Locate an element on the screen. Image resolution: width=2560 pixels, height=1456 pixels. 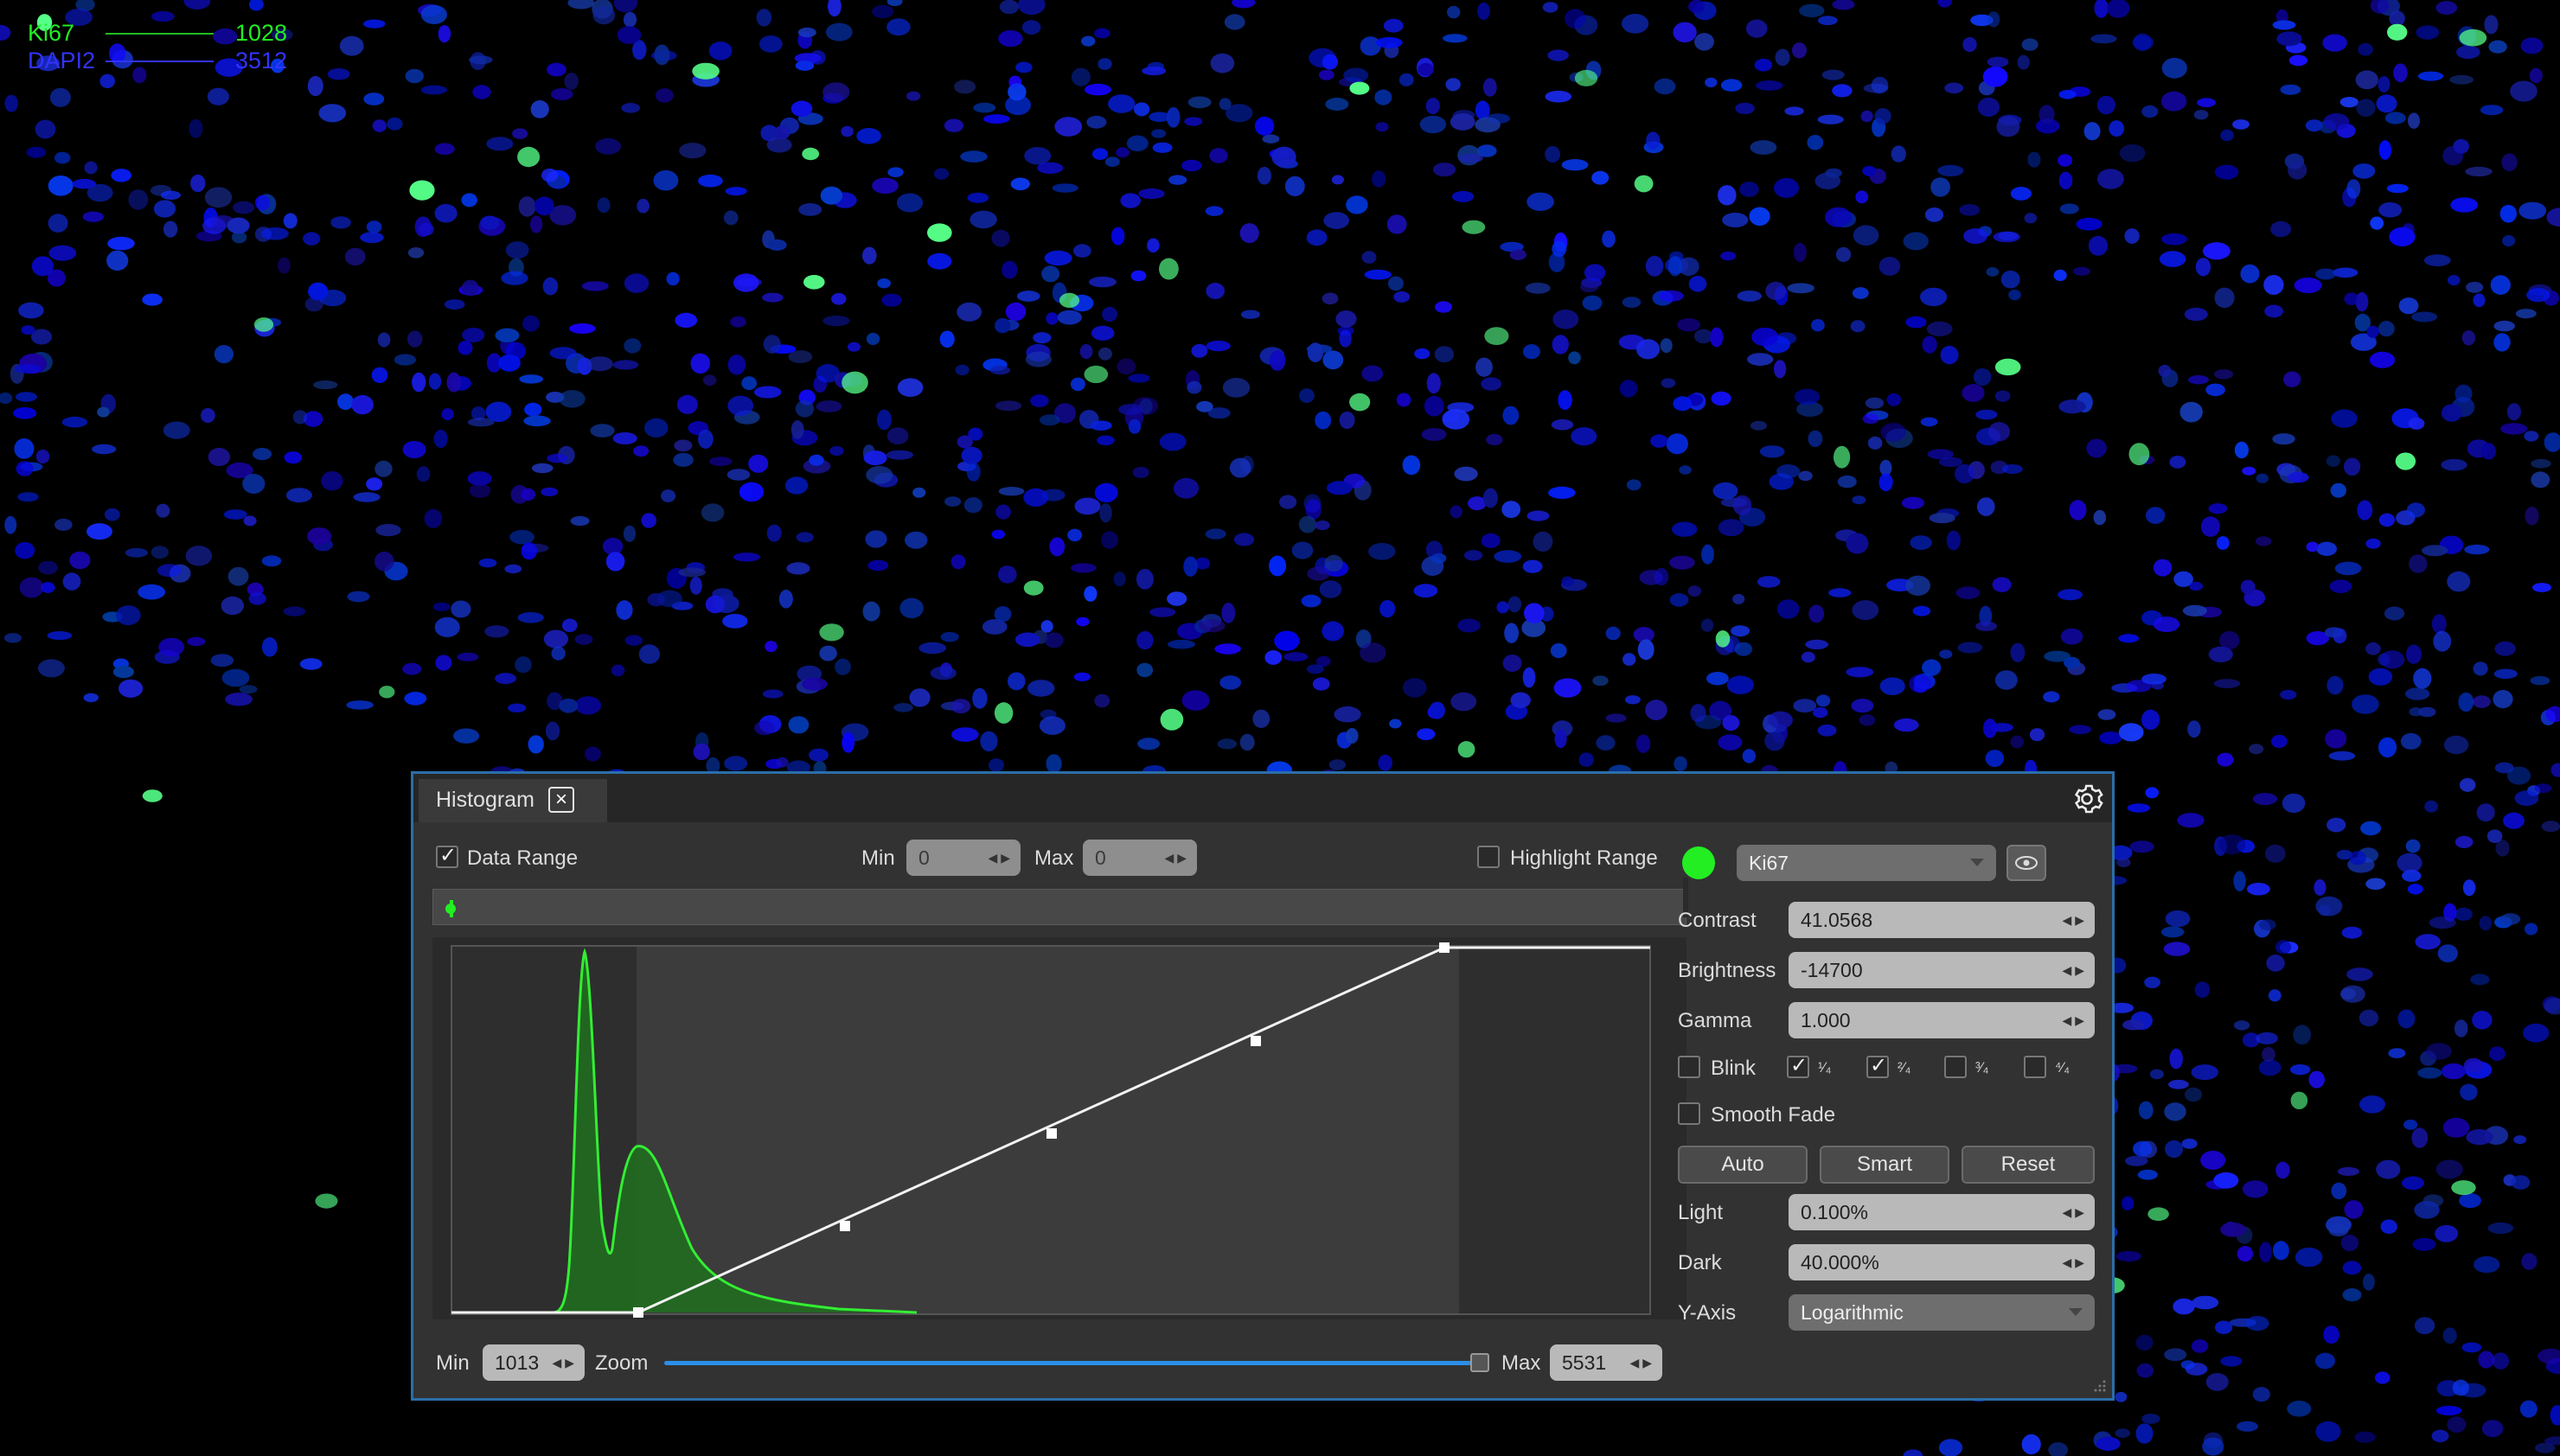
data-min-input: 0 ◀▶ is located at coordinates (963, 858).